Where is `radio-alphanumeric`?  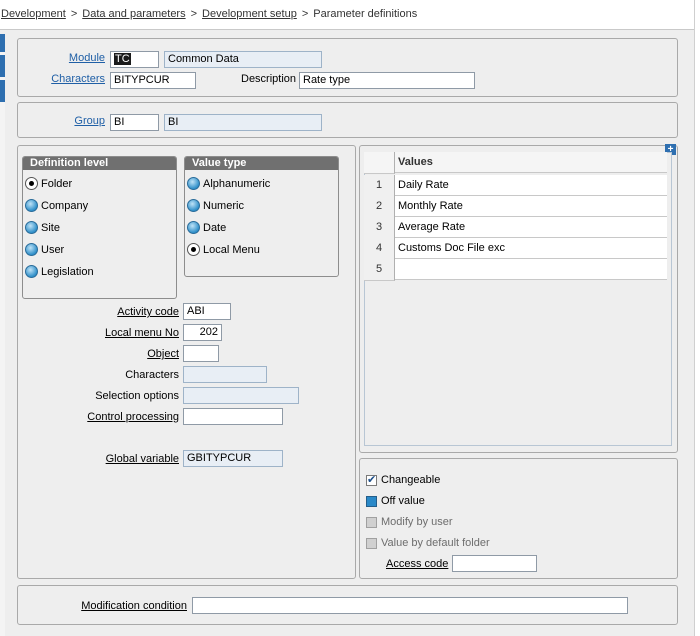
radio-alphanumeric is located at coordinates (193, 183).